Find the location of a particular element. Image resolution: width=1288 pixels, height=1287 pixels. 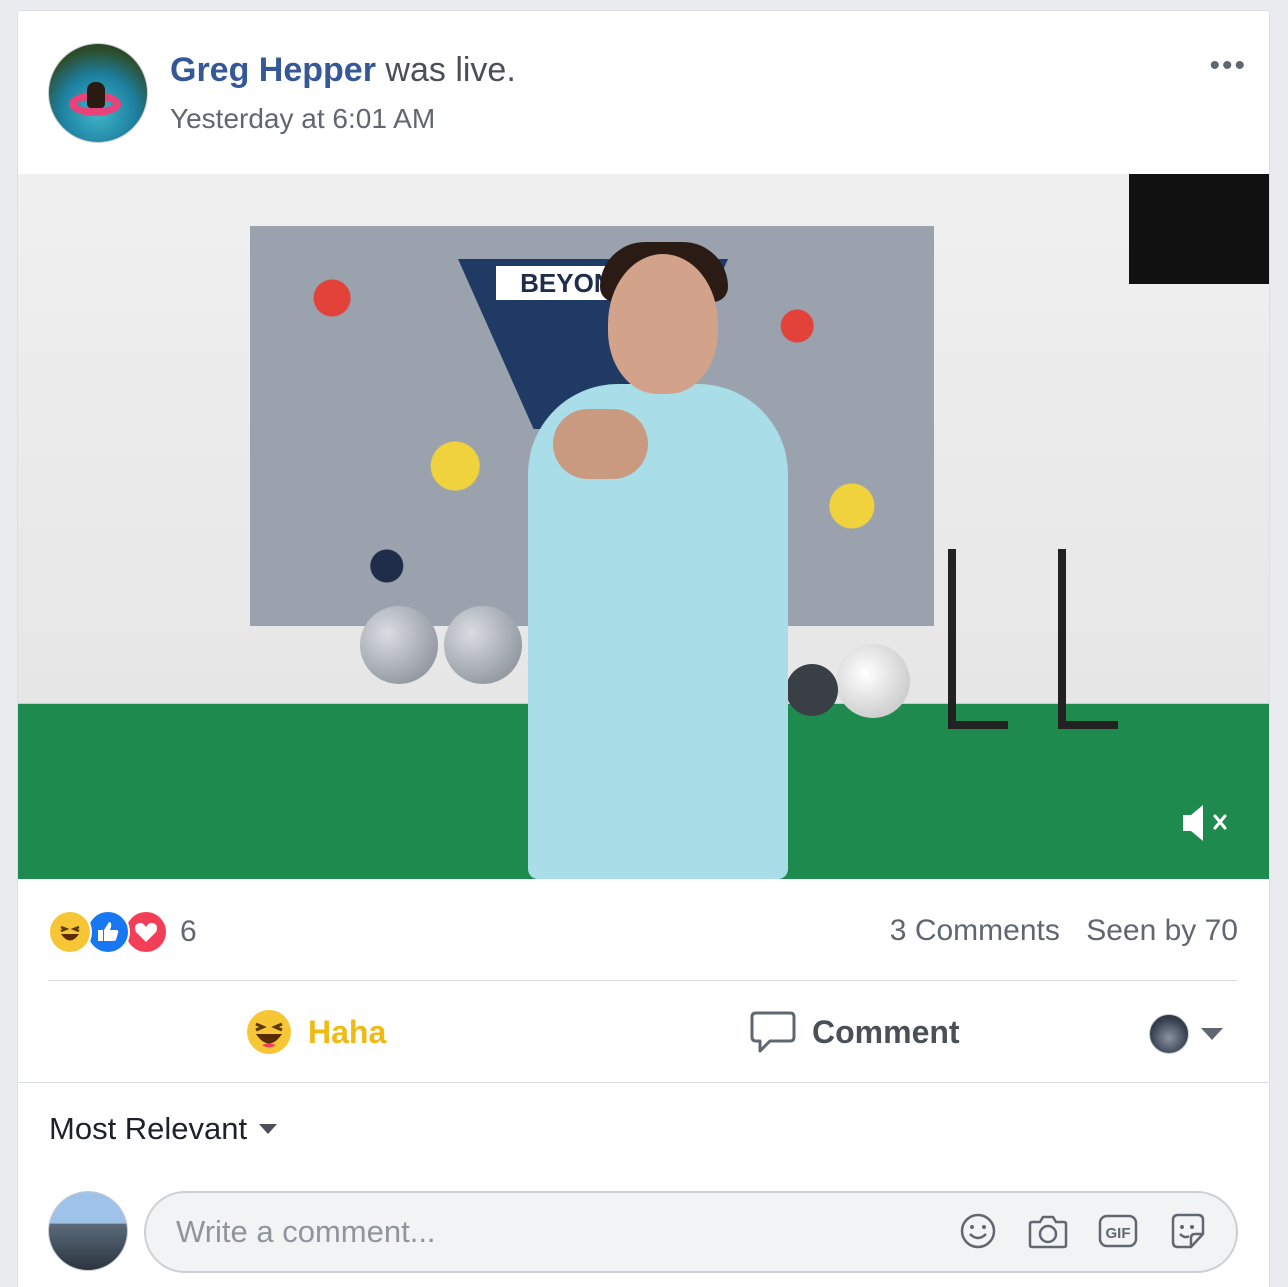

comment-bubble-icon is located at coordinates (773, 1032).